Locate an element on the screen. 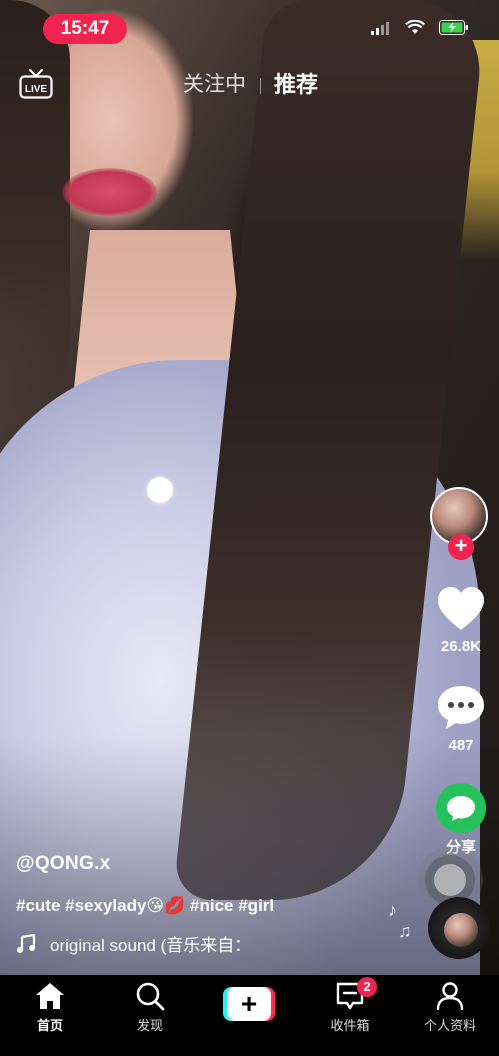 This screenshot has width=499, height=1056. nav-discover-label: 发现 is located at coordinates (149, 1025).